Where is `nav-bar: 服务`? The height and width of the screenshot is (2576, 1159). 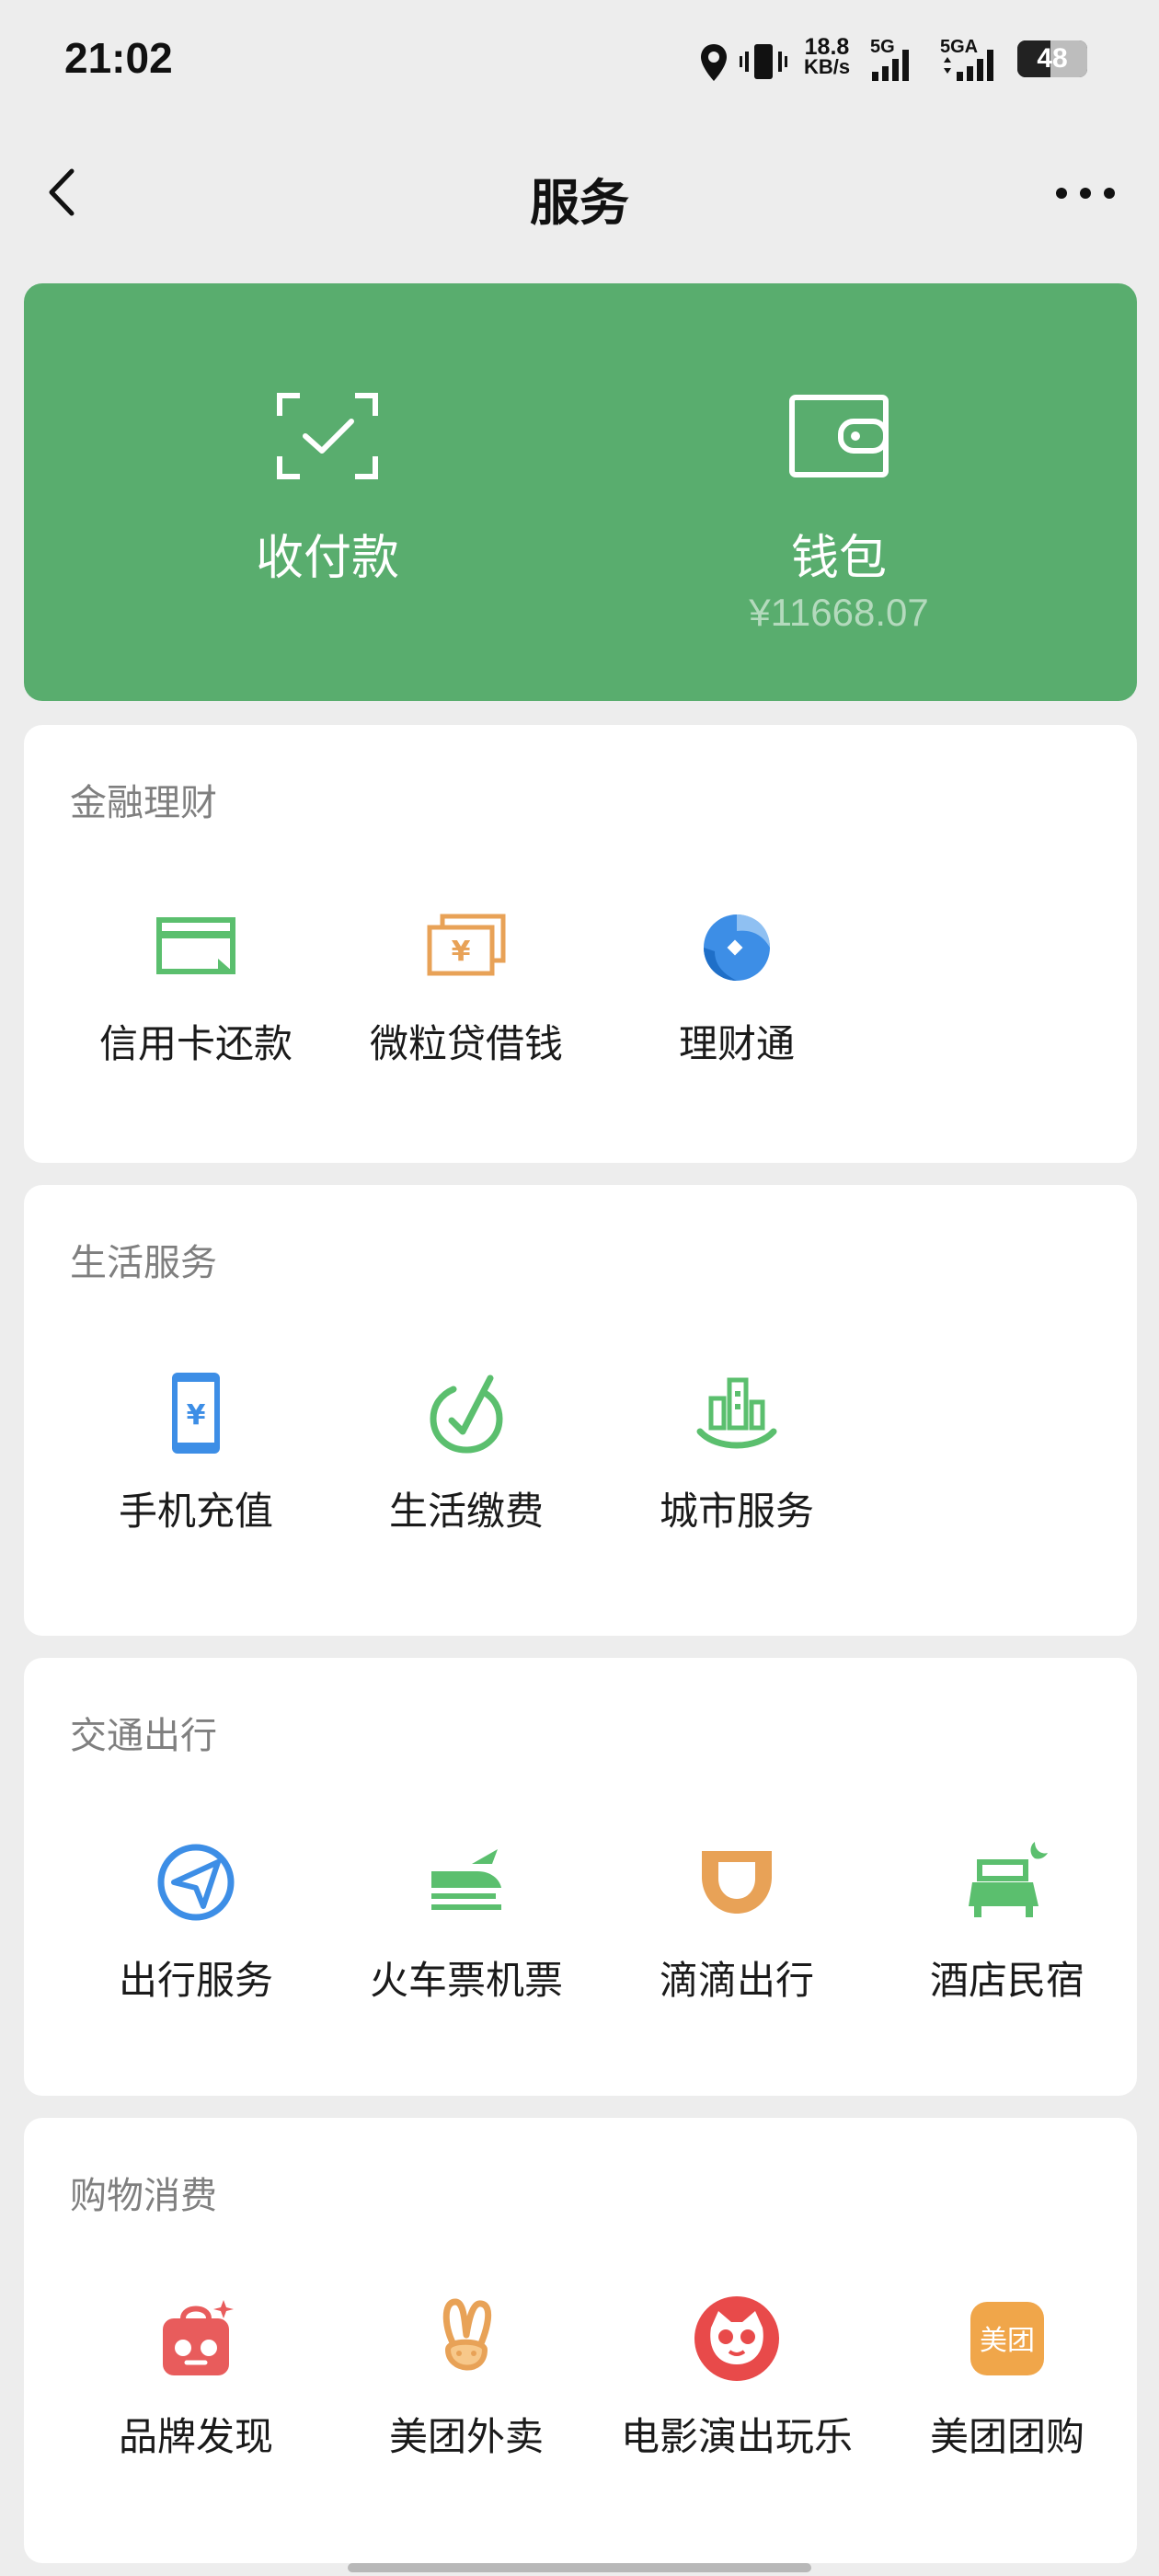 nav-bar: 服务 is located at coordinates (579, 193).